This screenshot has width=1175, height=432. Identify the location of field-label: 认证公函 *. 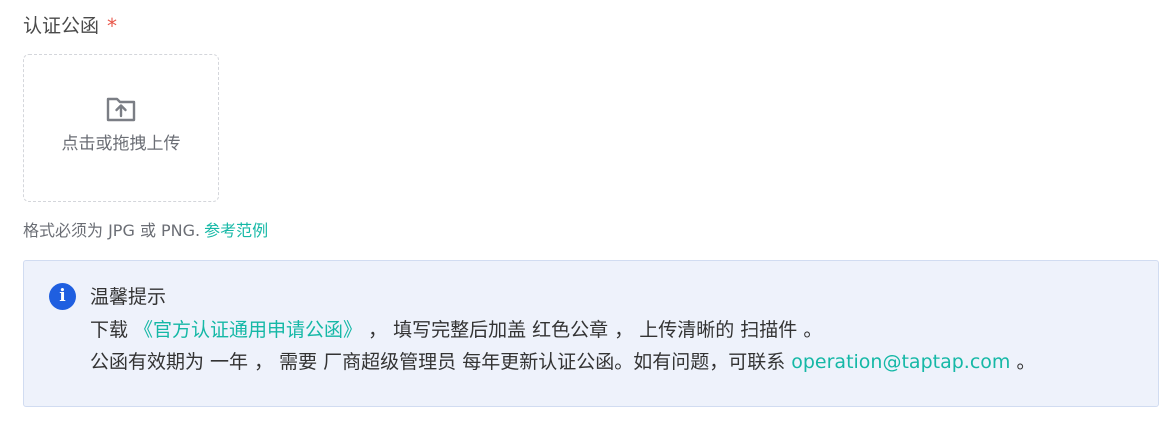
(70, 26).